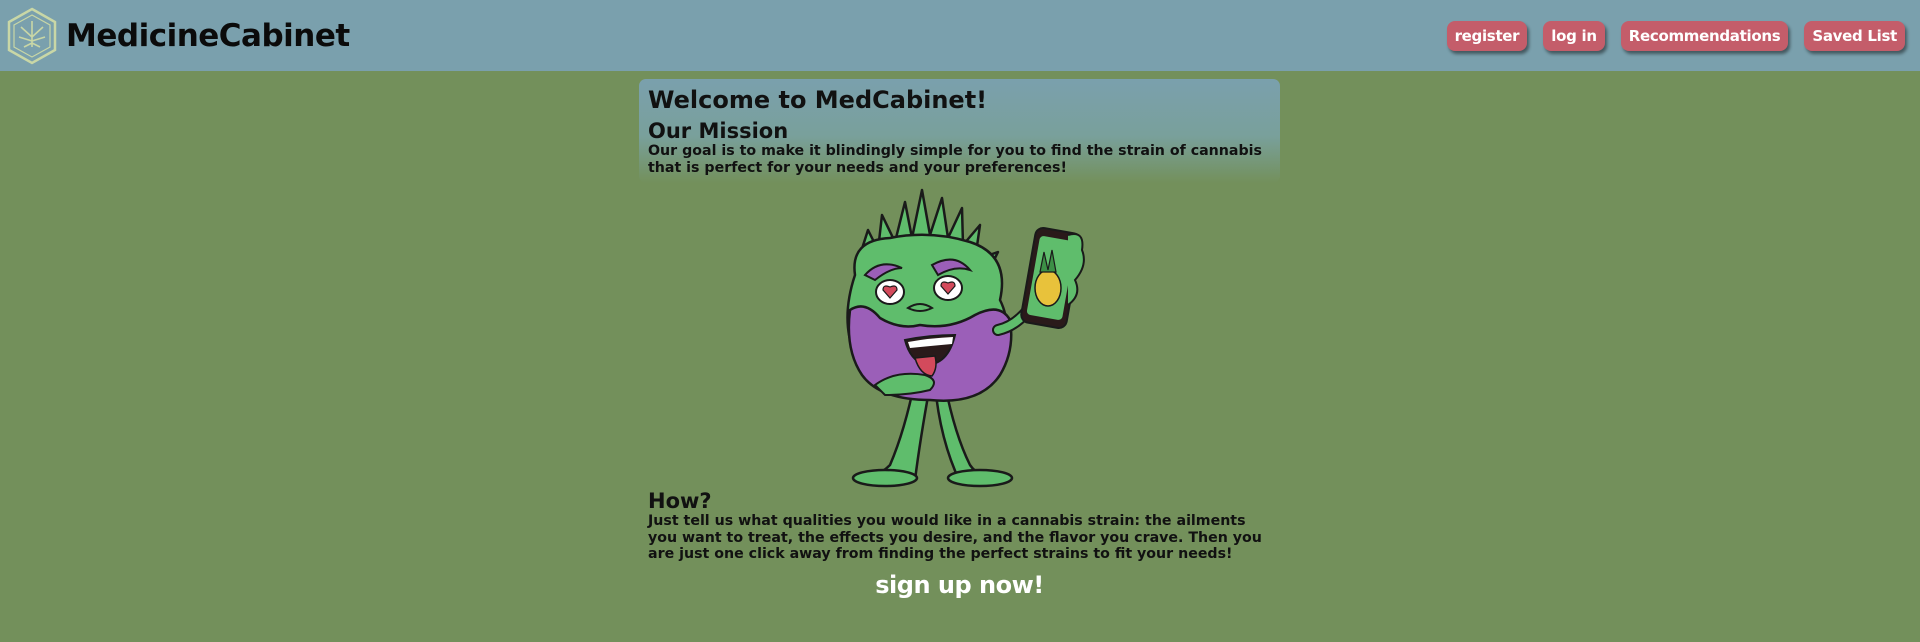 This screenshot has width=1920, height=642. What do you see at coordinates (1704, 36) in the screenshot?
I see `recommendations-button: Recommendations` at bounding box center [1704, 36].